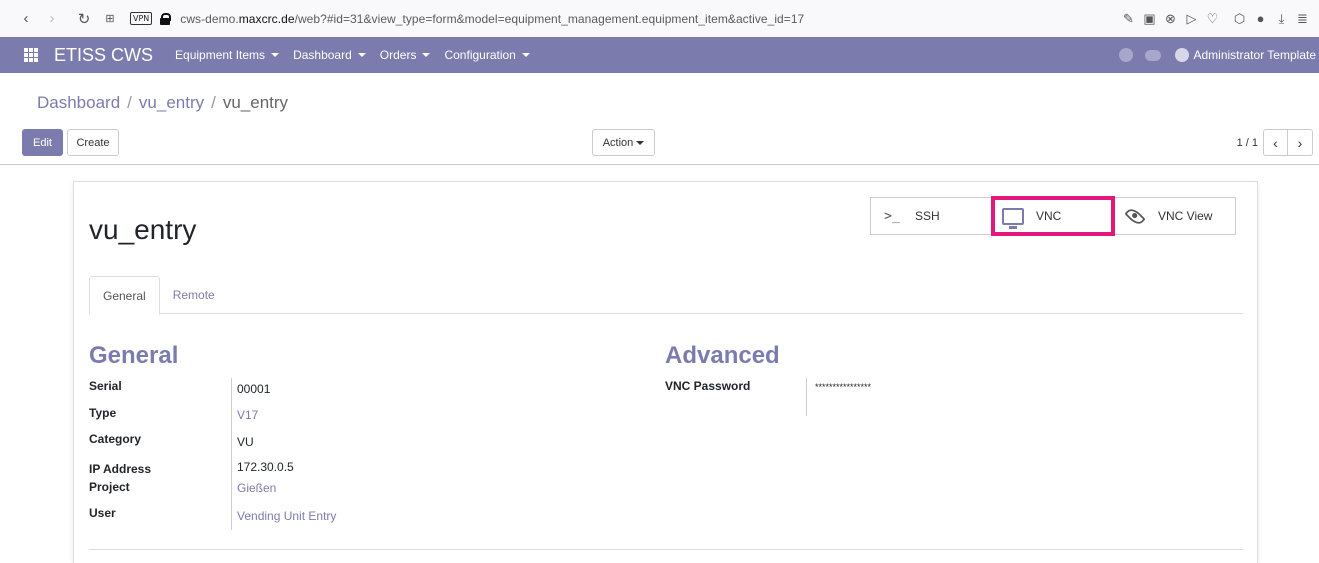  I want to click on section-divider, so click(666, 549).